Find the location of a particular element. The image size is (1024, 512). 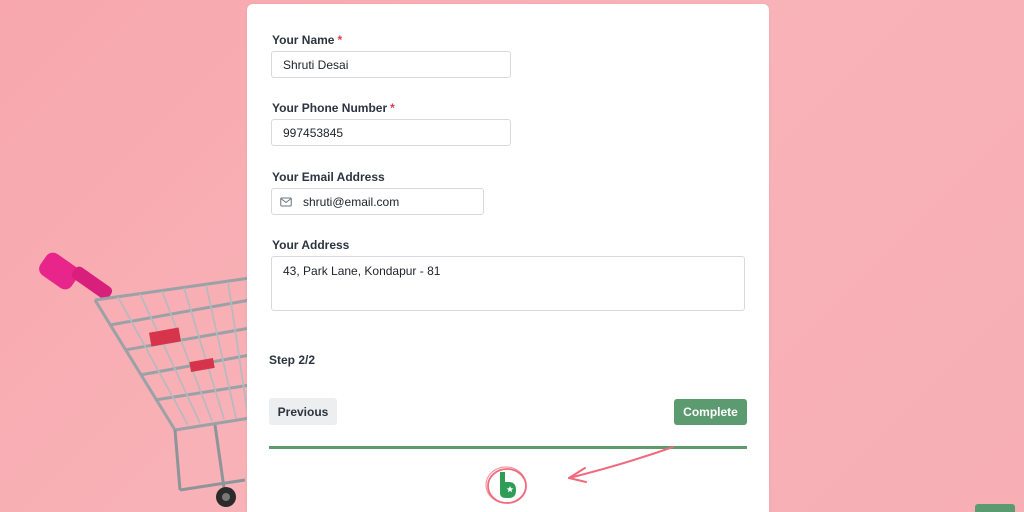

brand-logo-icon is located at coordinates (507, 484).